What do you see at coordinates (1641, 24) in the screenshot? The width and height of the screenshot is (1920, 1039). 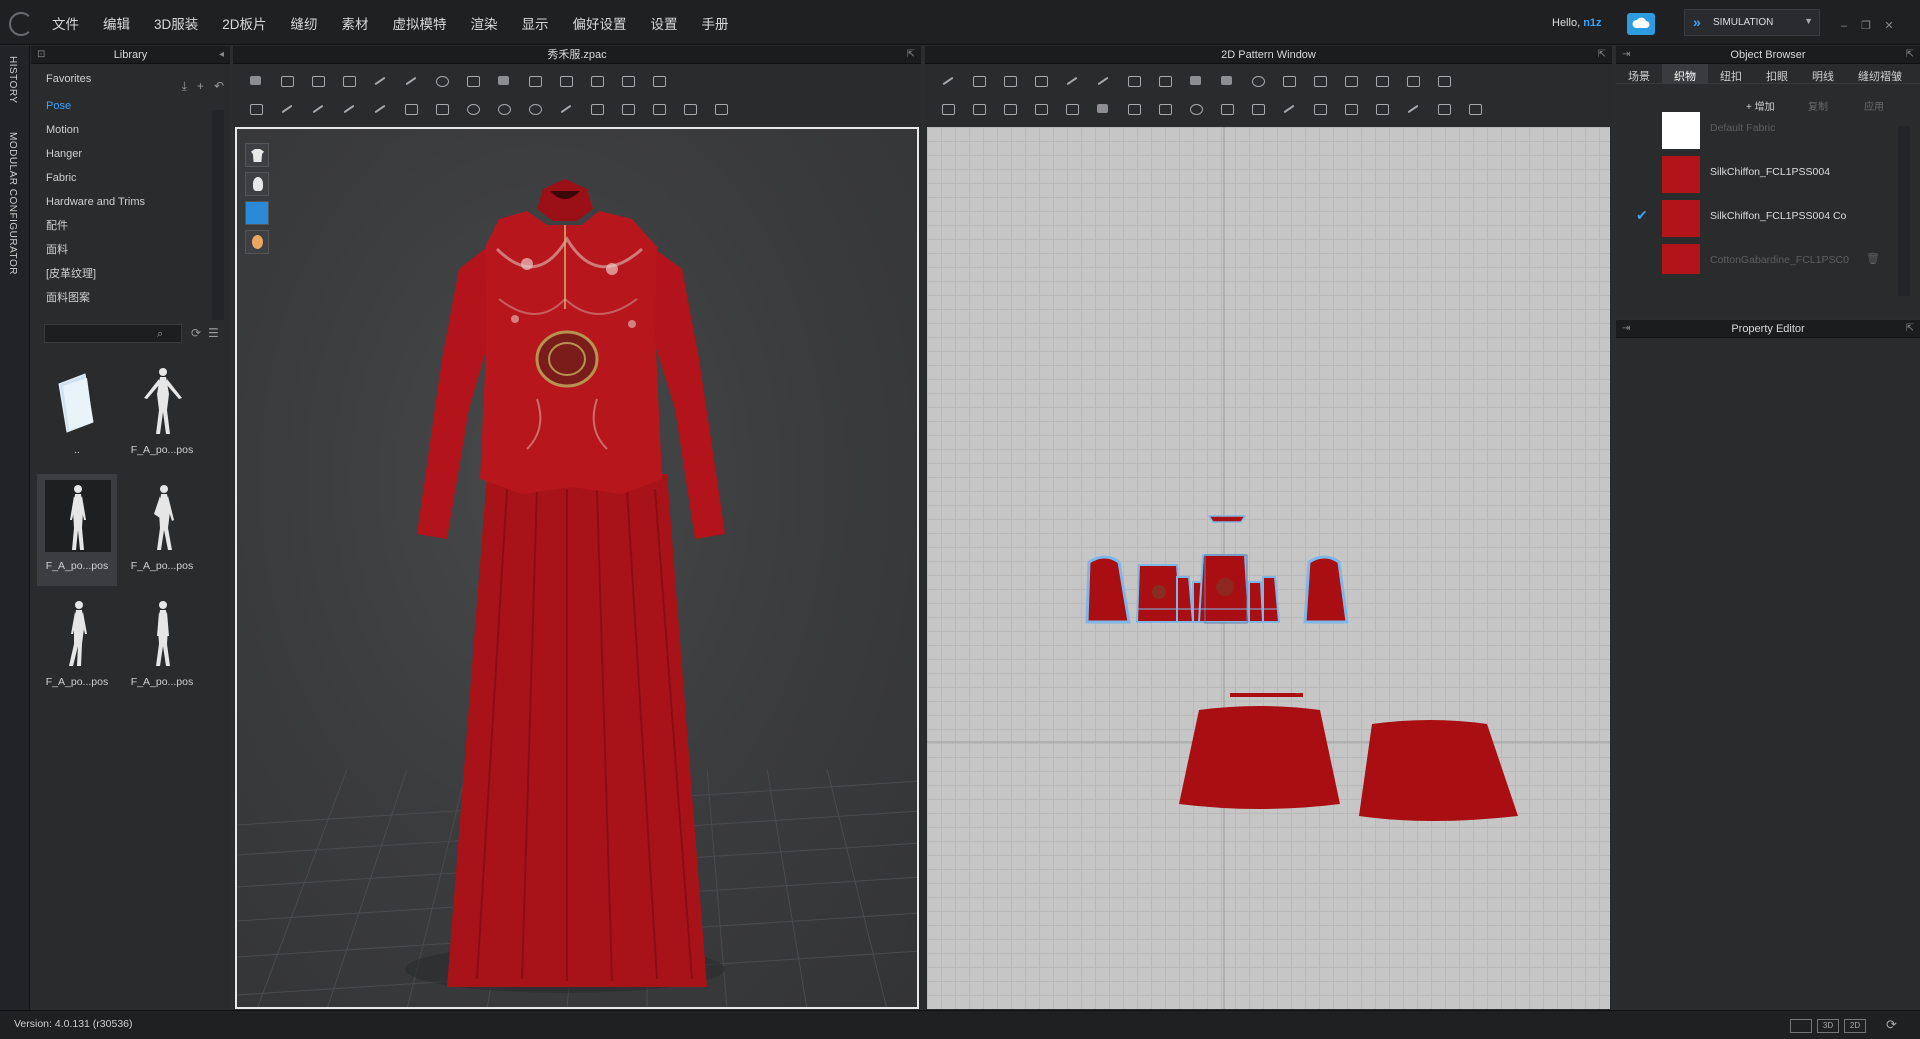 I see `cloud-button` at bounding box center [1641, 24].